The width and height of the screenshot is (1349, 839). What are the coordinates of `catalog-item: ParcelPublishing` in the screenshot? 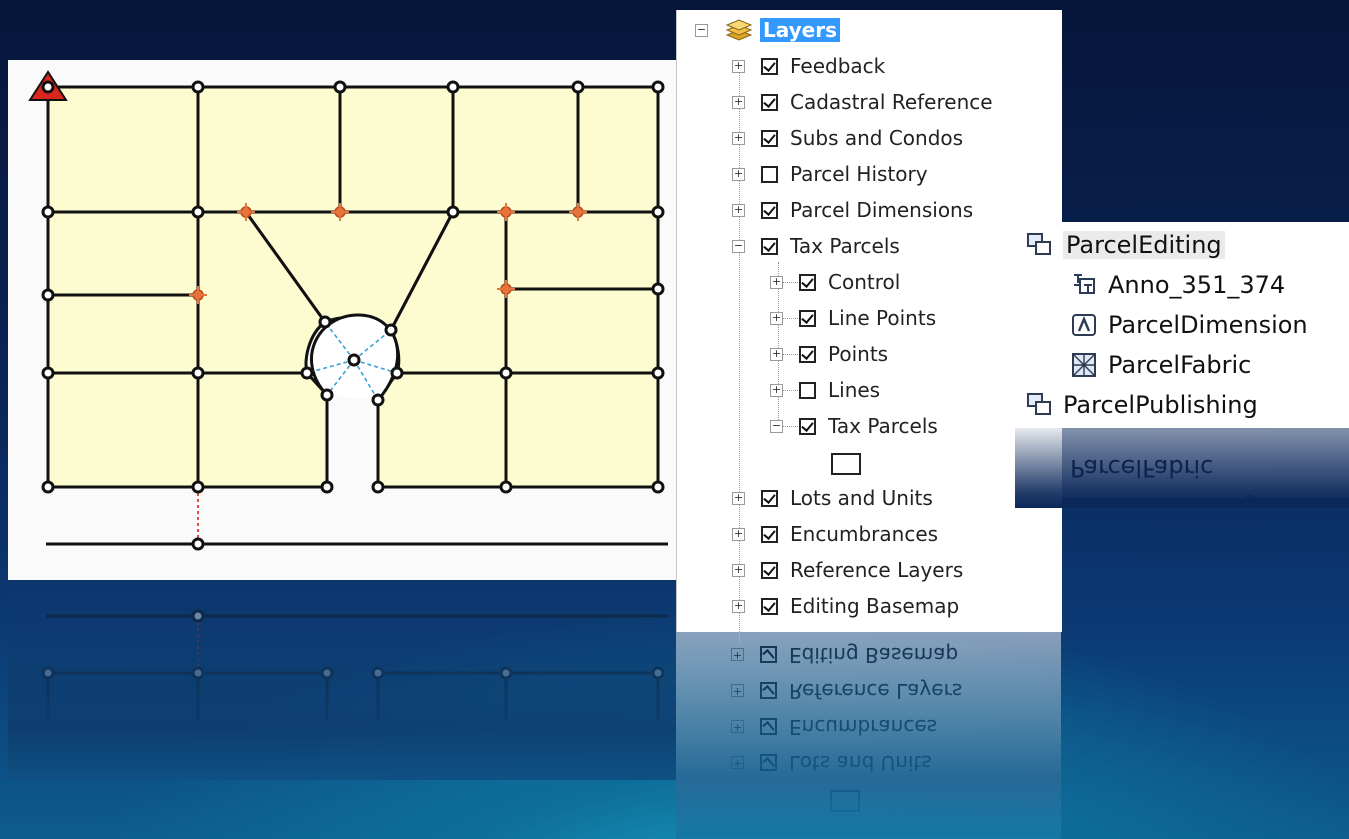 It's located at (1141, 405).